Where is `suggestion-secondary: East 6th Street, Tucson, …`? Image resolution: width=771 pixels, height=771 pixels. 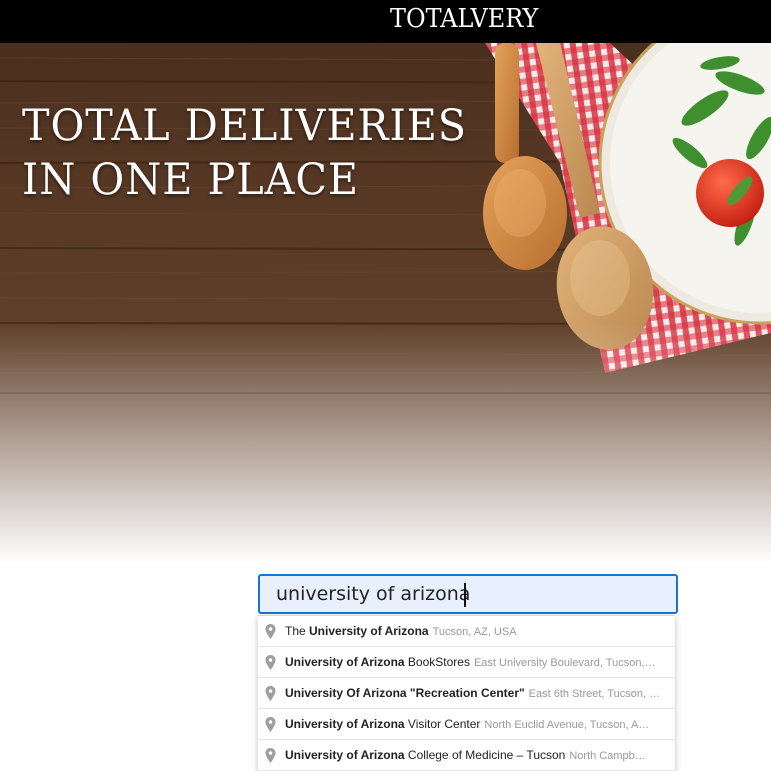 suggestion-secondary: East 6th Street, Tucson, … is located at coordinates (594, 694).